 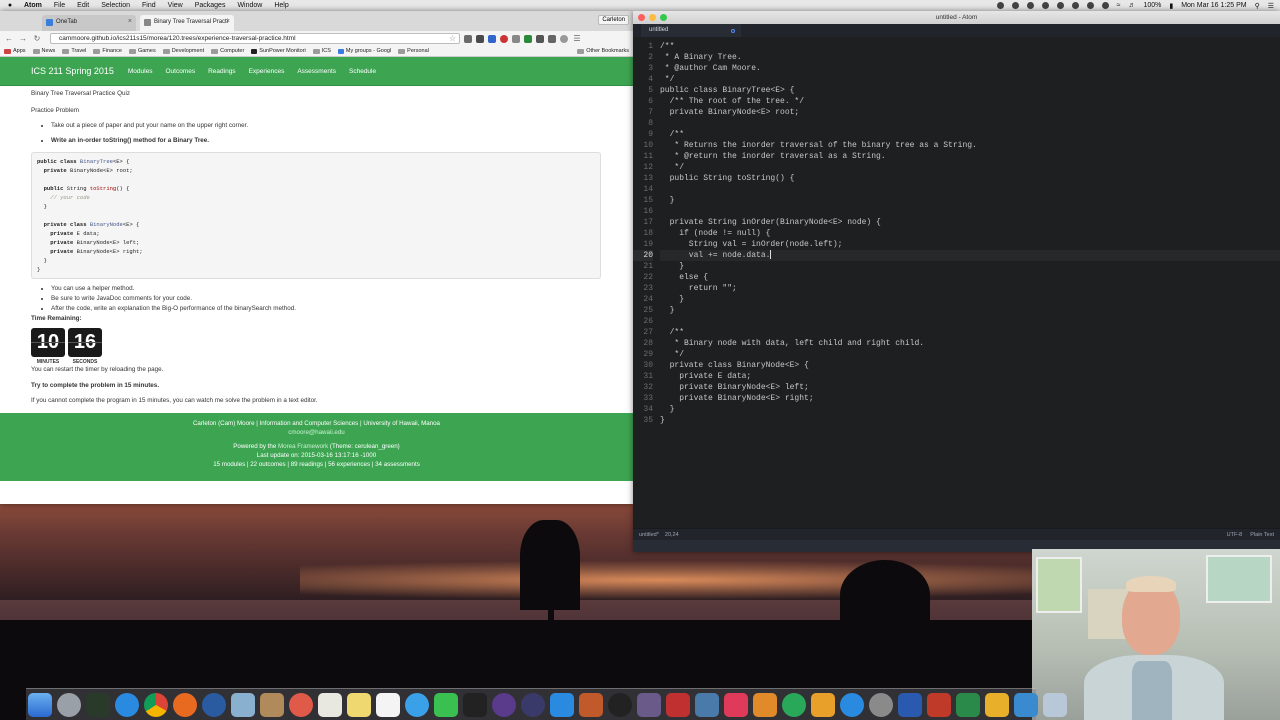 I want to click on bookmark-games: Games, so click(x=142, y=51).